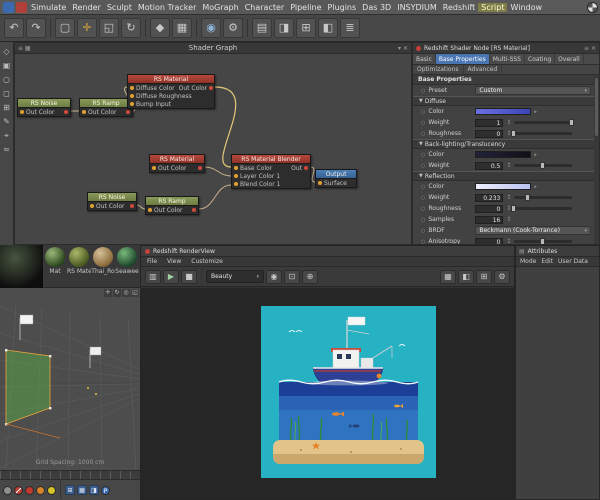 The height and width of the screenshot is (500, 600). I want to click on menu-item-mograph: MoGraph, so click(220, 7).